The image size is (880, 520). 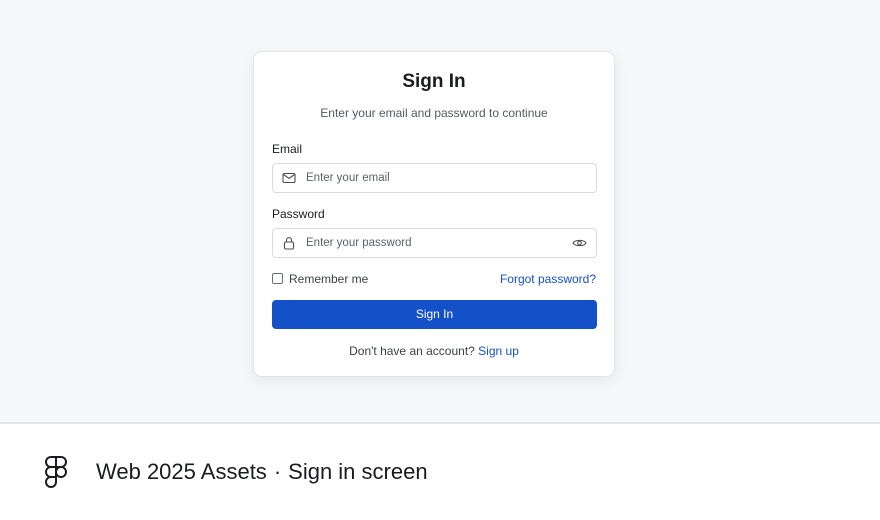 What do you see at coordinates (277, 278) in the screenshot?
I see `remember-checkbox` at bounding box center [277, 278].